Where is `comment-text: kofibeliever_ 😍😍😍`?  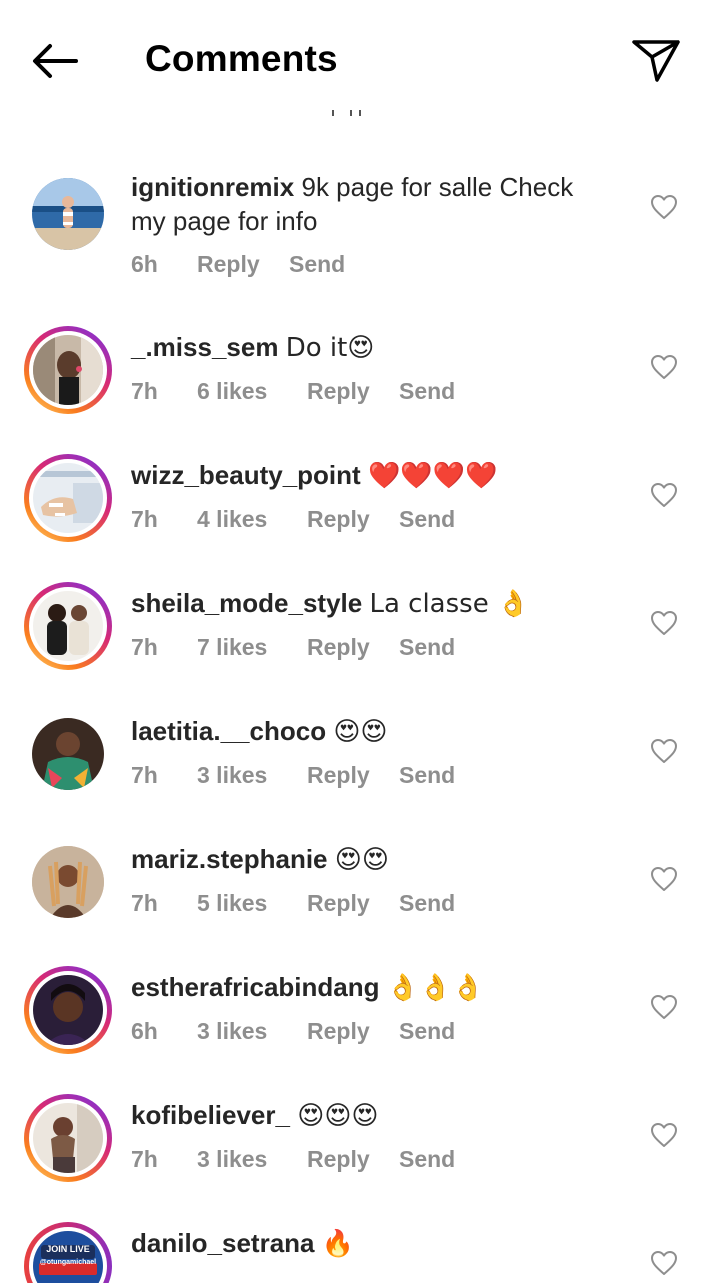 comment-text: kofibeliever_ 😍😍😍 is located at coordinates (366, 1115).